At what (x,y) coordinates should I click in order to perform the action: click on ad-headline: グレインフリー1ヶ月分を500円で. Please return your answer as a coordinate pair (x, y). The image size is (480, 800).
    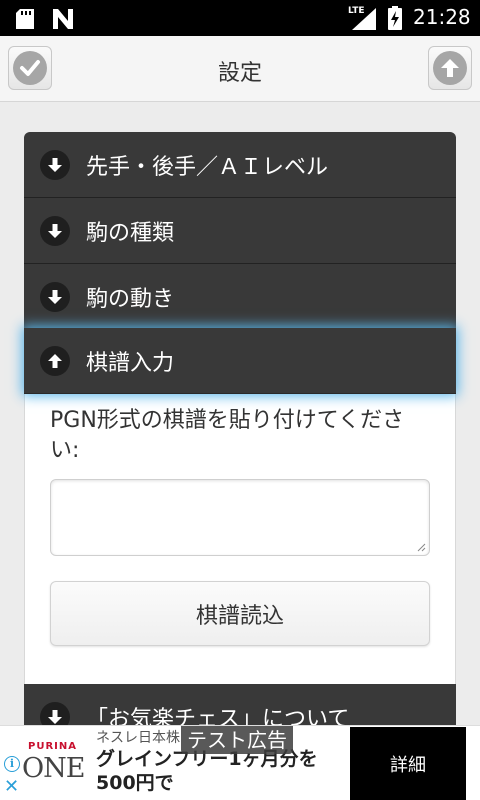
    Looking at the image, I should click on (207, 771).